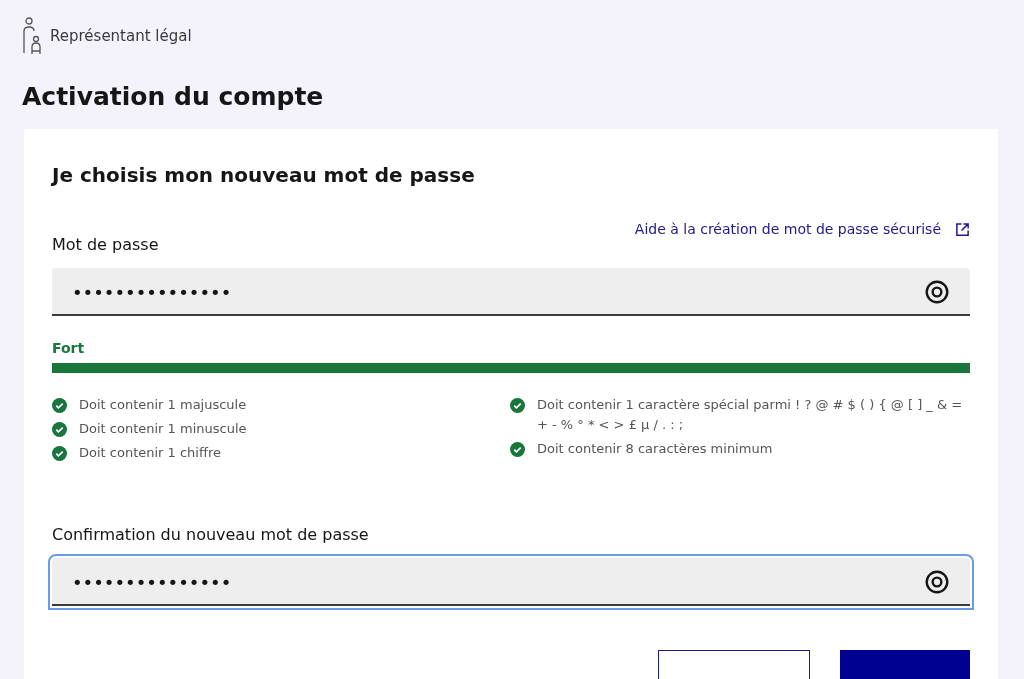 The height and width of the screenshot is (679, 1024). I want to click on rule-text: Doit contenir 1 caractère spécial parmi ! ? @ # $ ( ) { @ [ ] _ & = + - % ° * < > £ µ / . : ;, so click(750, 415).